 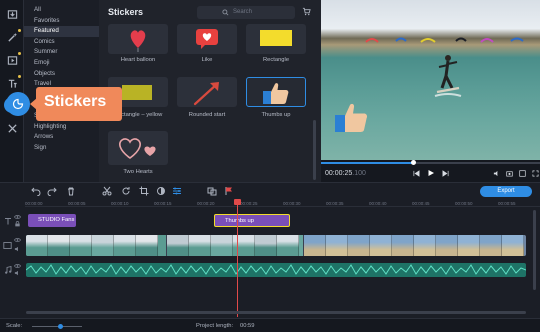 What do you see at coordinates (431, 173) in the screenshot?
I see `play-icon` at bounding box center [431, 173].